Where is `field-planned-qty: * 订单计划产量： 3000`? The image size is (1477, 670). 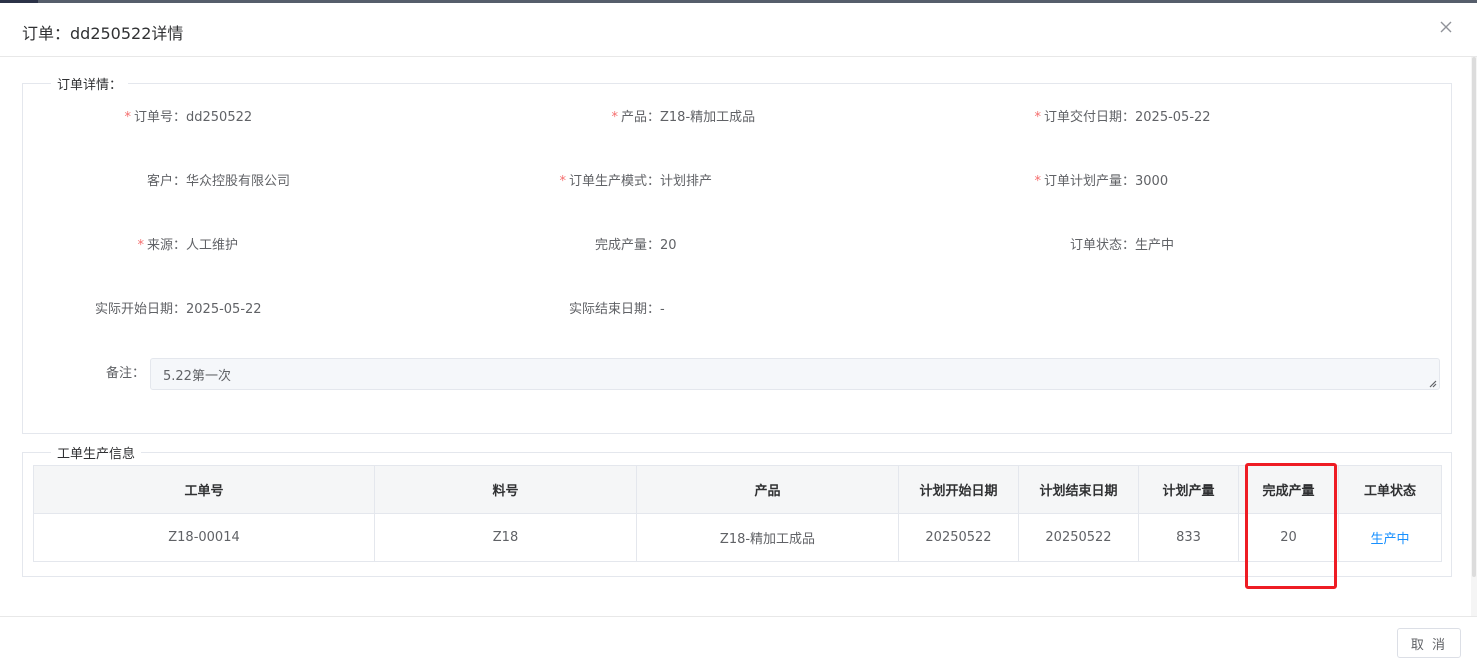 field-planned-qty: * 订单计划产量： 3000 is located at coordinates (1101, 182).